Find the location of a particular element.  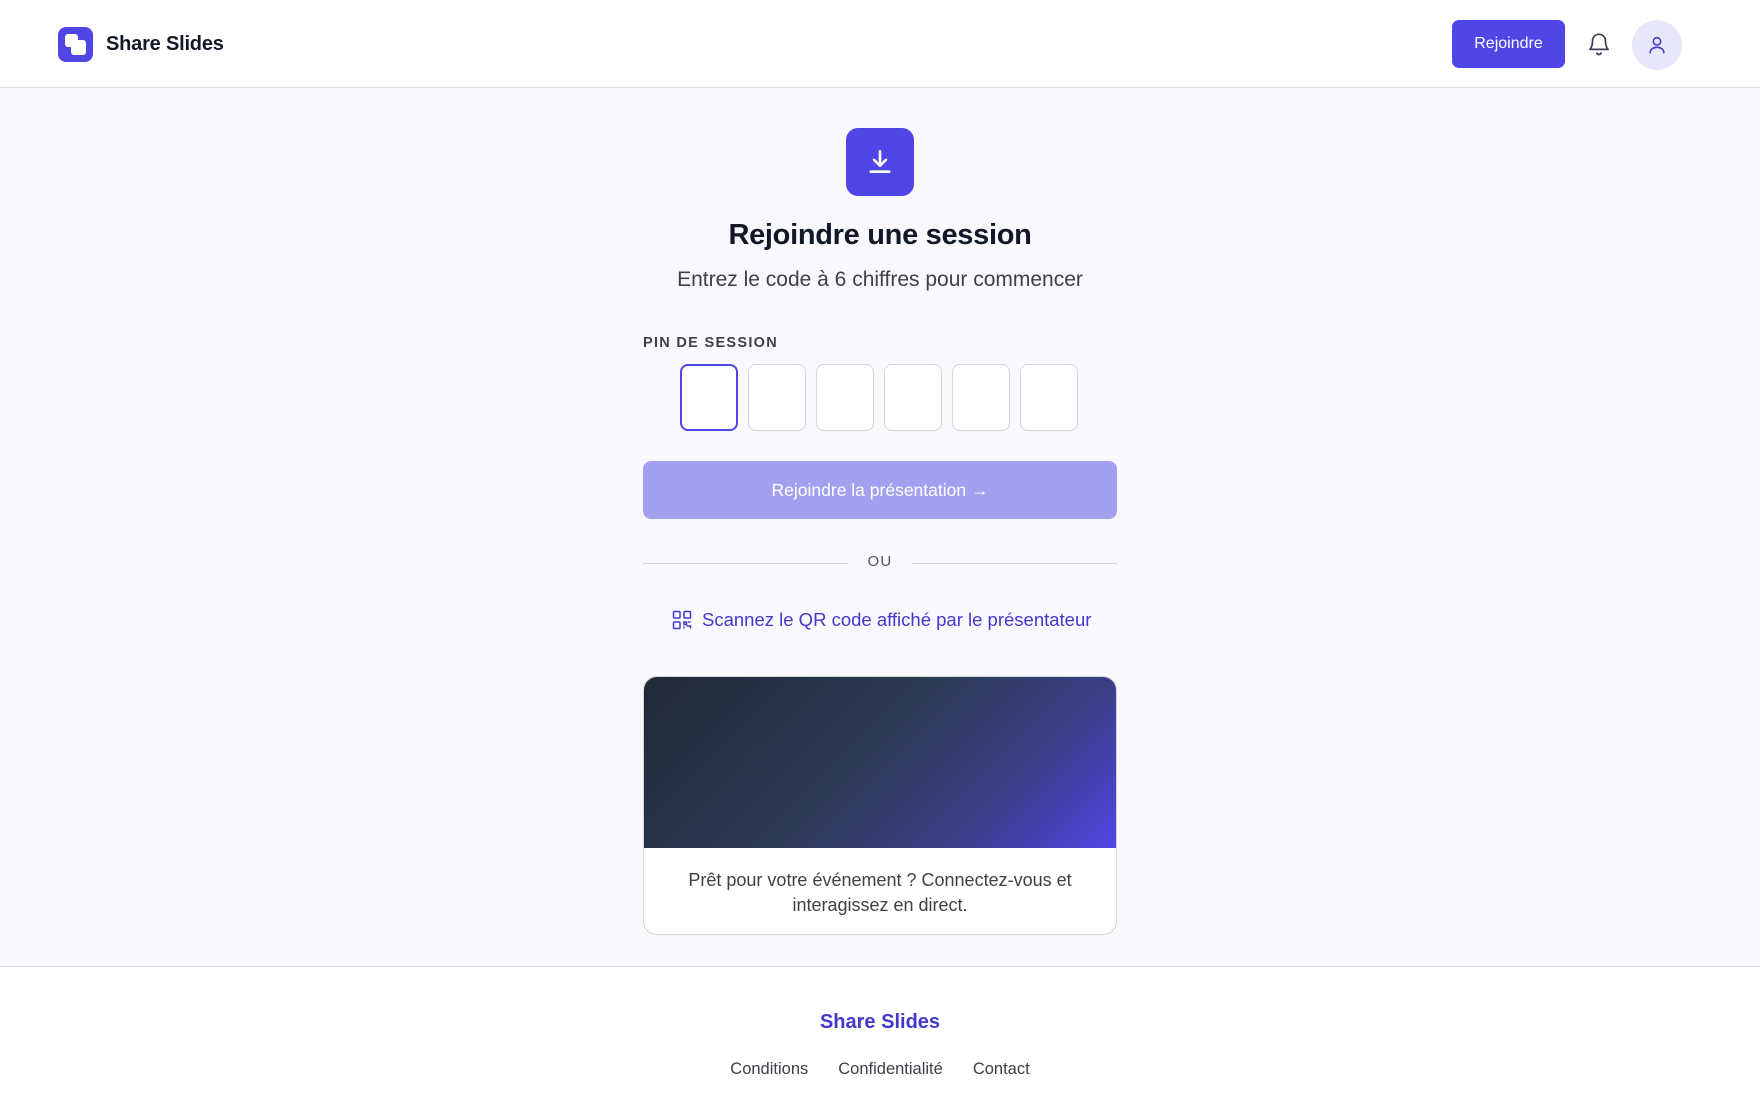

top-bar: Share Slides Rejoindre is located at coordinates (880, 44).